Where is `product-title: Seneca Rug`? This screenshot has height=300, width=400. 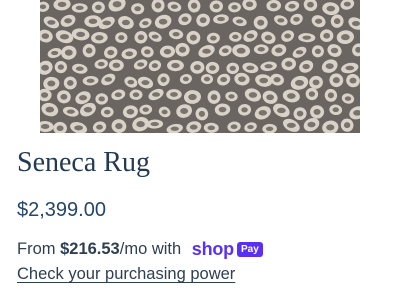 product-title: Seneca Rug is located at coordinates (83, 162).